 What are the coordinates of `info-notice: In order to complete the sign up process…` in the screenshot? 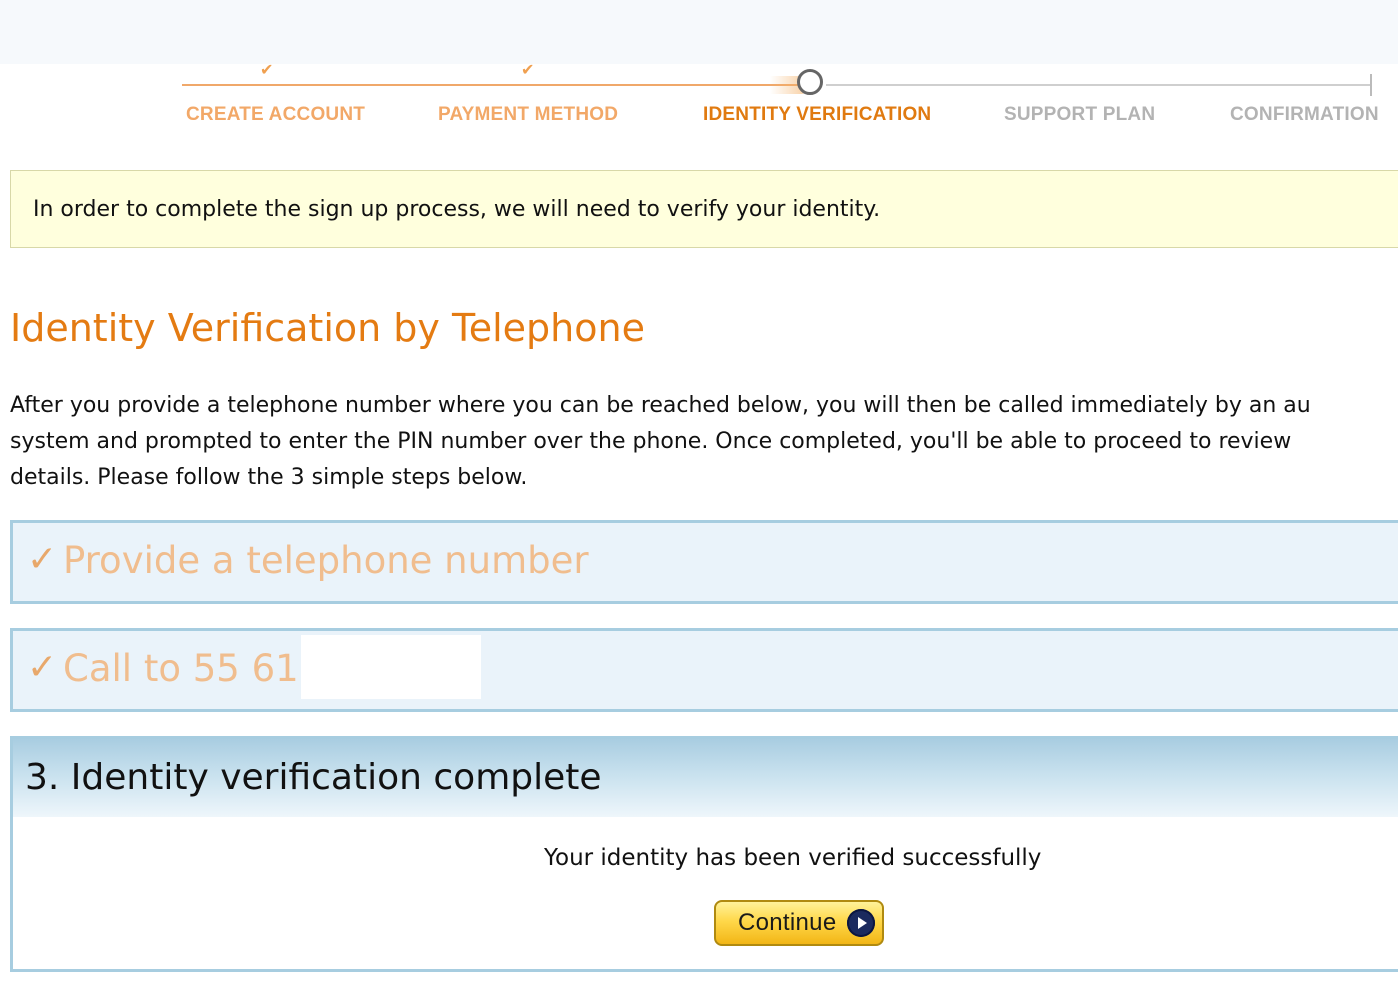 It's located at (704, 209).